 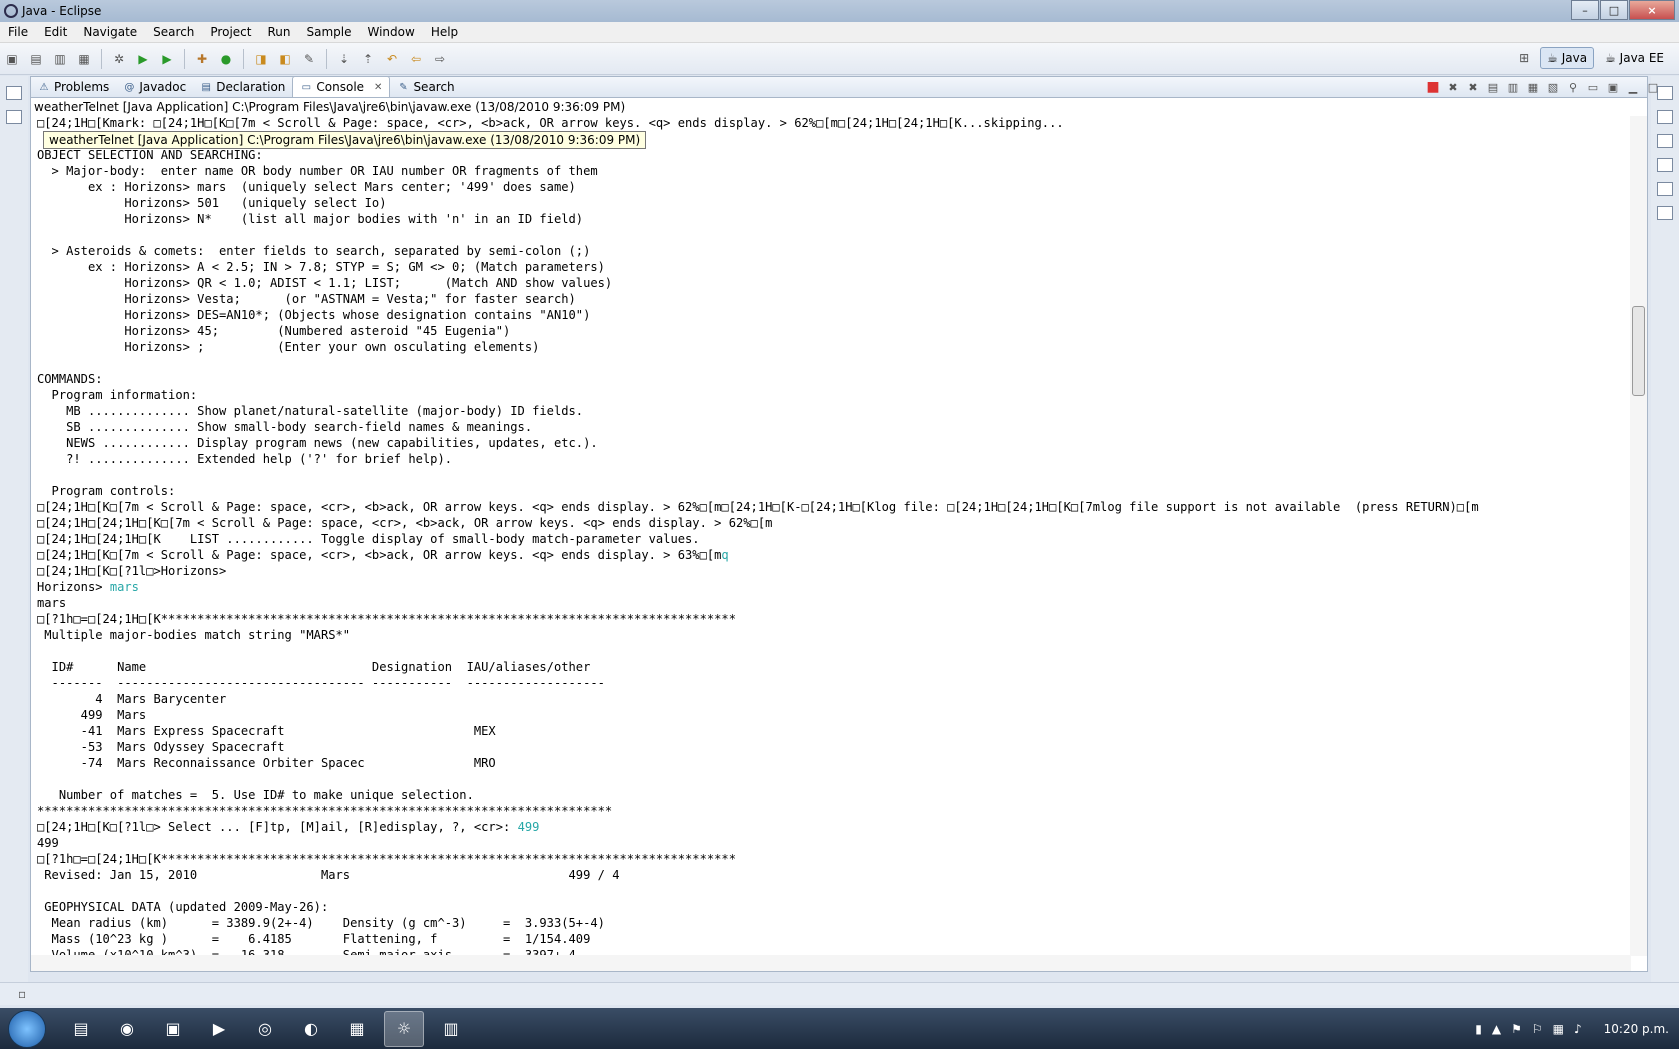 I want to click on new-icon: ▣, so click(x=12, y=59).